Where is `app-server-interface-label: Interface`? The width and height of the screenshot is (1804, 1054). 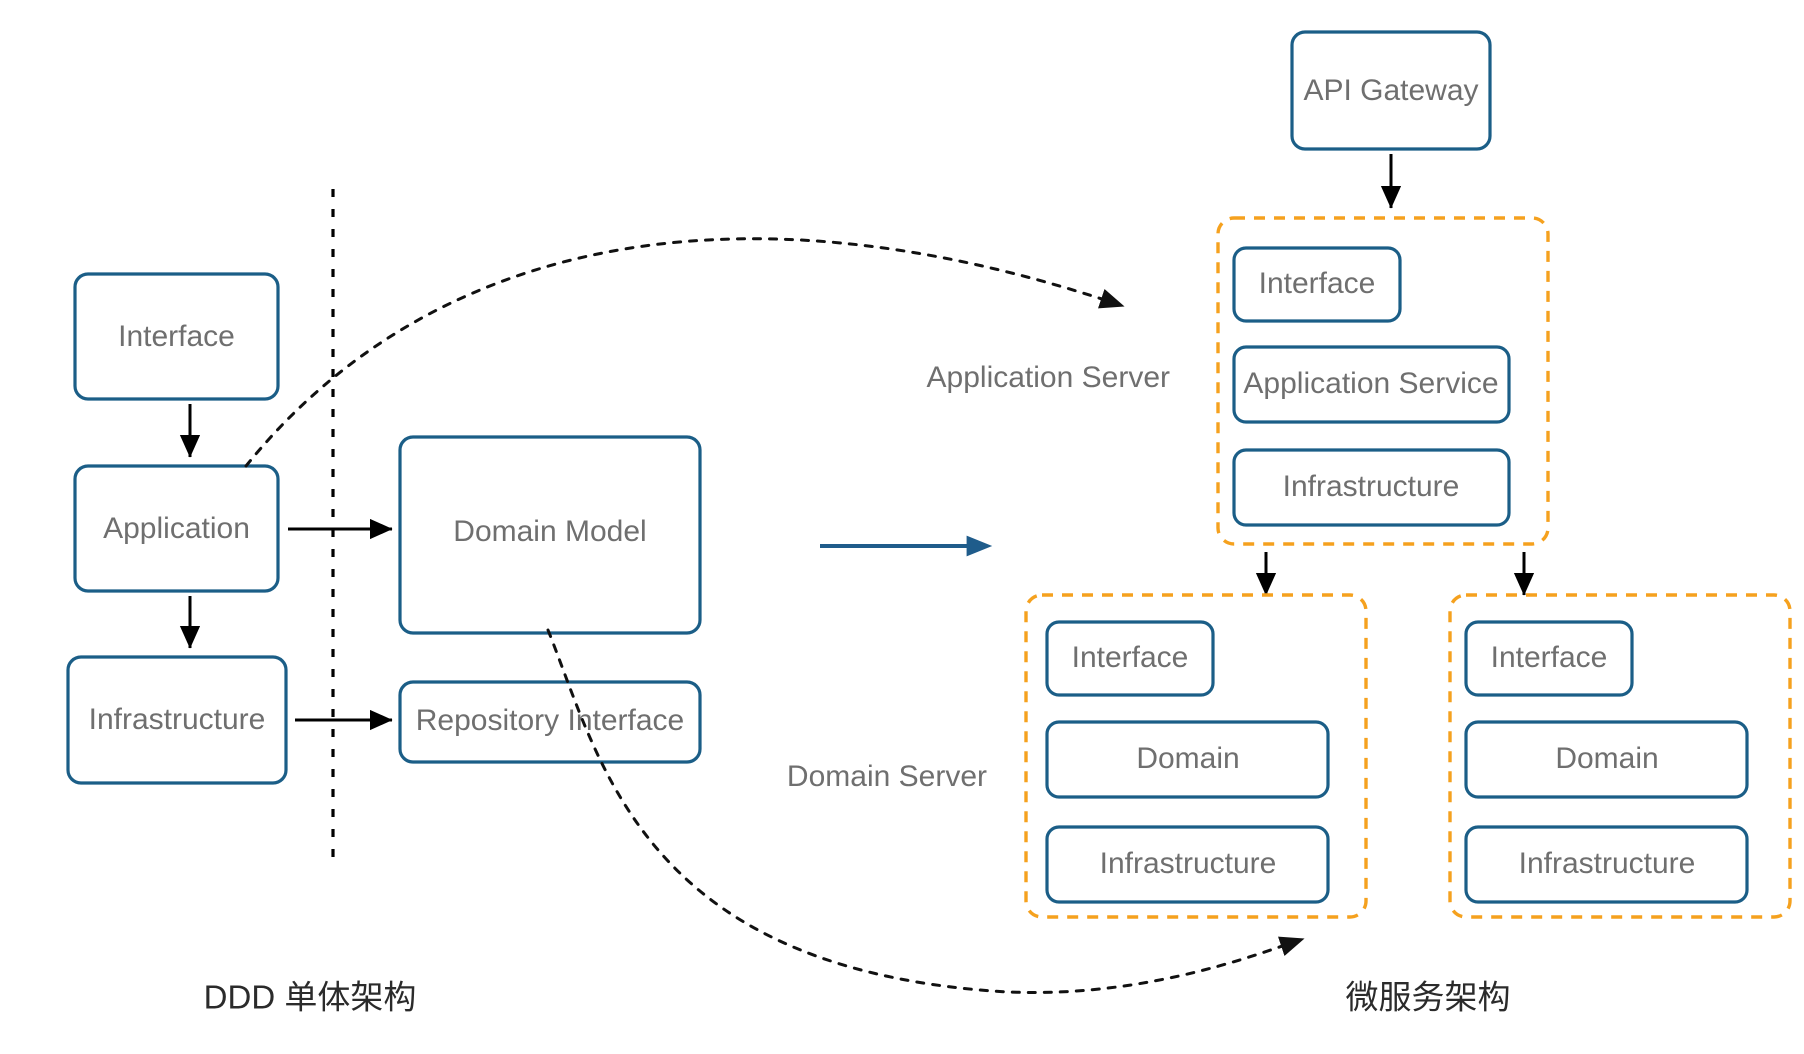 app-server-interface-label: Interface is located at coordinates (1317, 283).